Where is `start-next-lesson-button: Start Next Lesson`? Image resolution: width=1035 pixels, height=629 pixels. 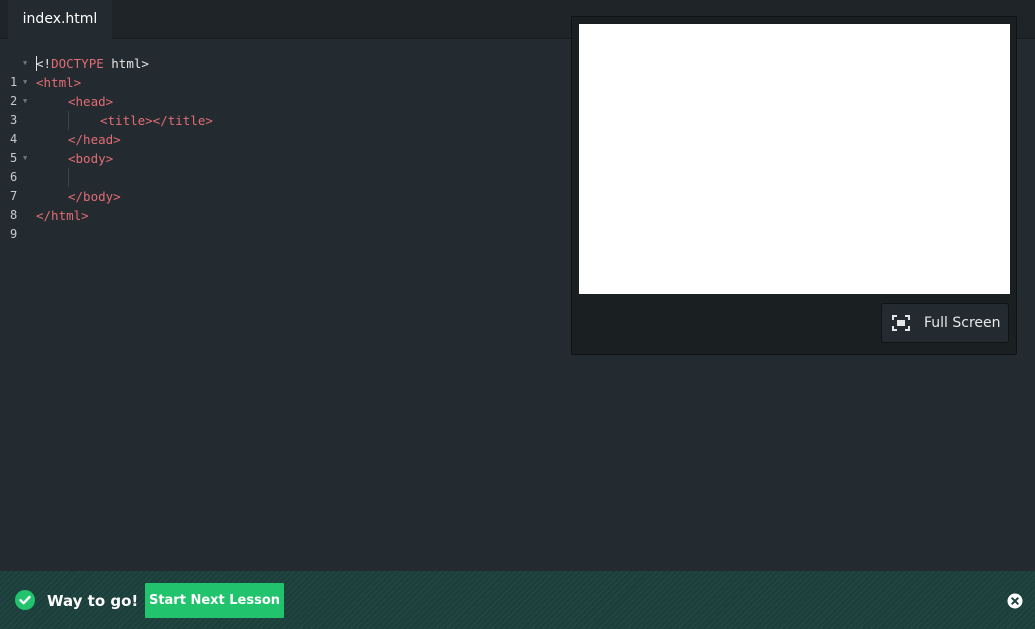 start-next-lesson-button: Start Next Lesson is located at coordinates (214, 600).